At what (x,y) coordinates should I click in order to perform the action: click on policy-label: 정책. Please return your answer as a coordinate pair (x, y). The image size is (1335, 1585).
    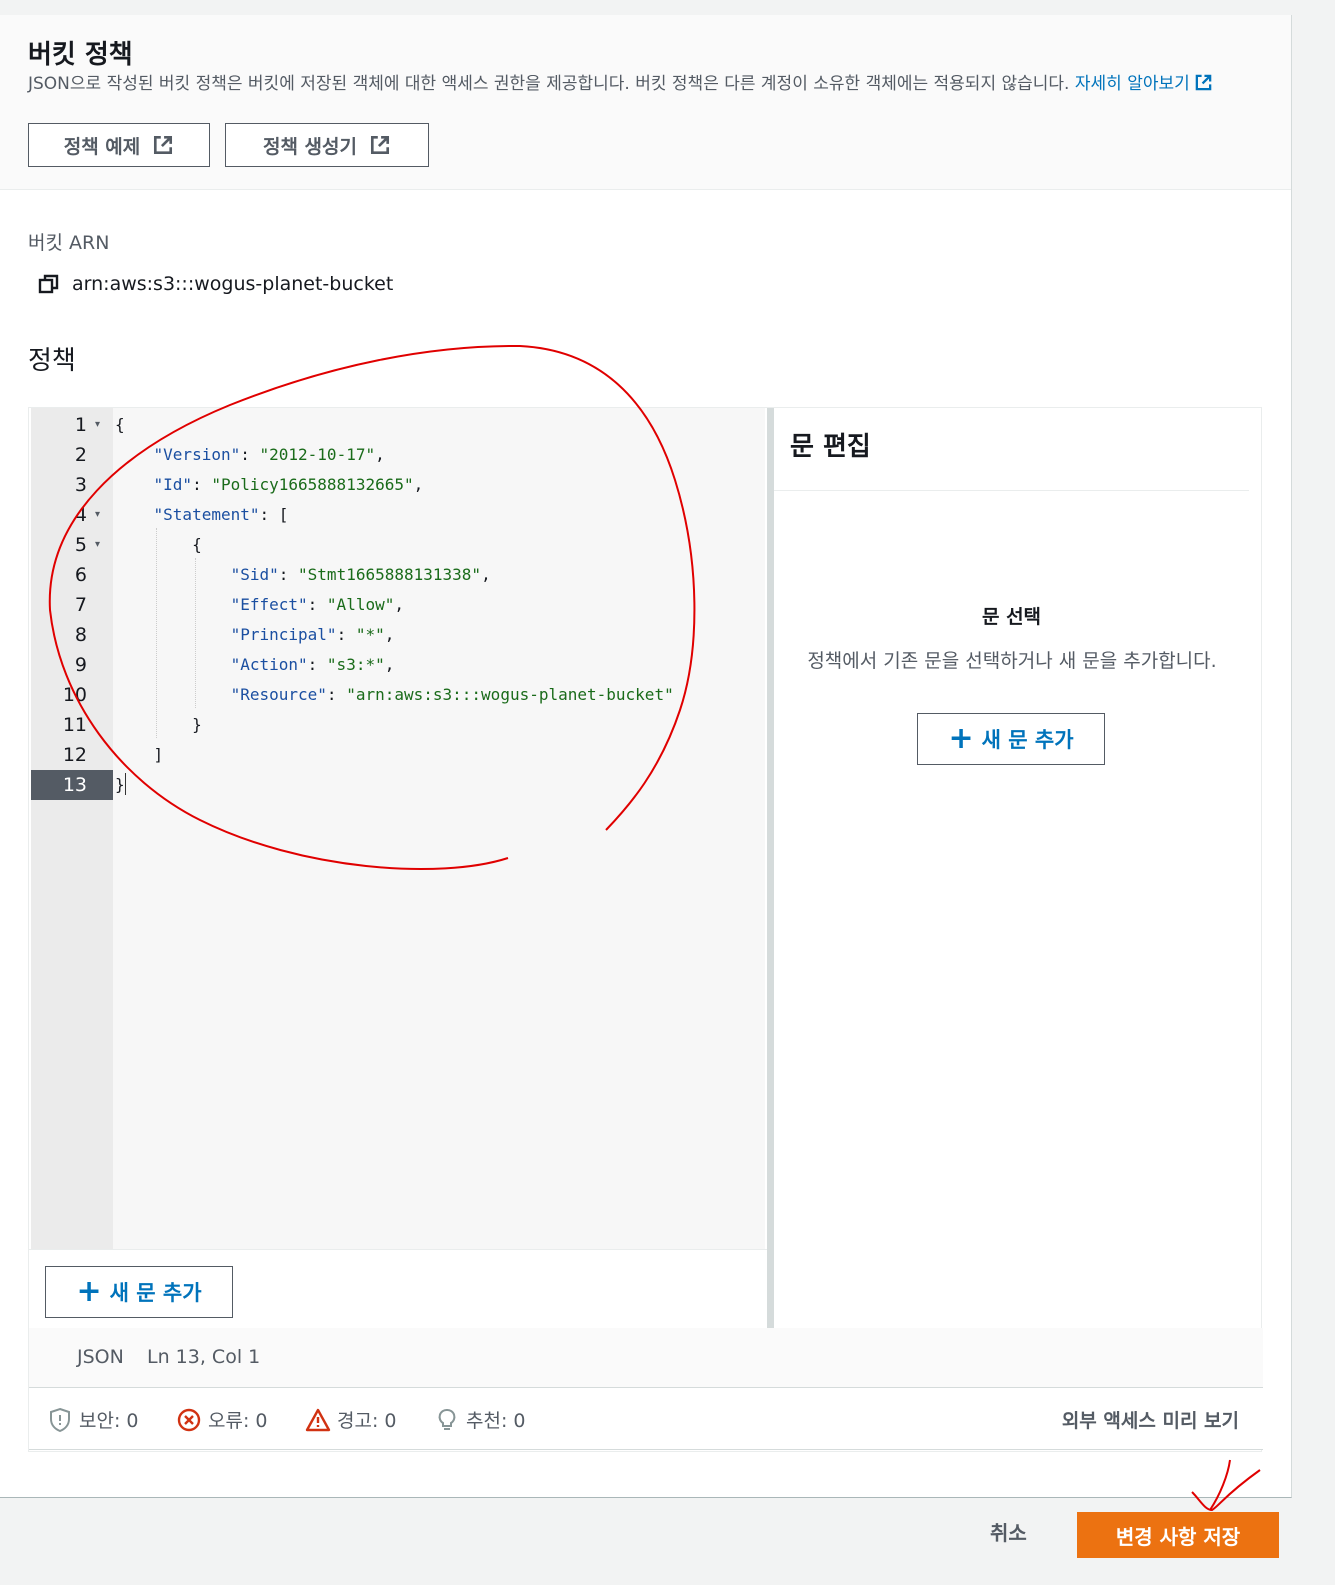
    Looking at the image, I should click on (52, 361).